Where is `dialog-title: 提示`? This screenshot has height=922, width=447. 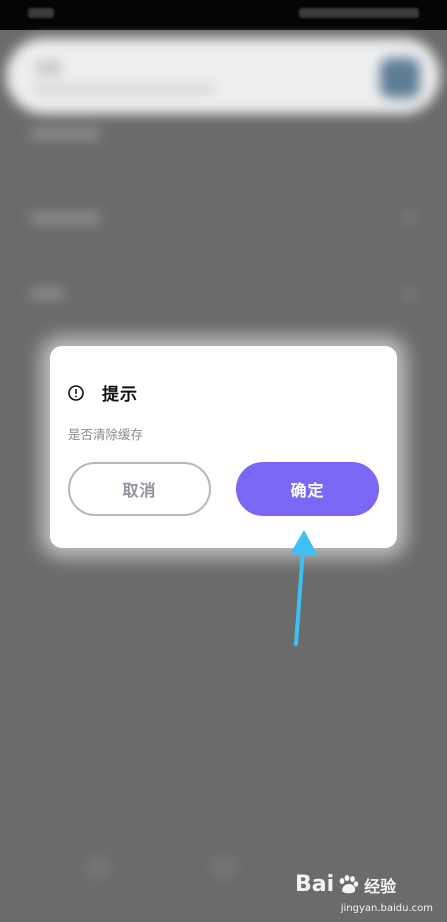 dialog-title: 提示 is located at coordinates (120, 395).